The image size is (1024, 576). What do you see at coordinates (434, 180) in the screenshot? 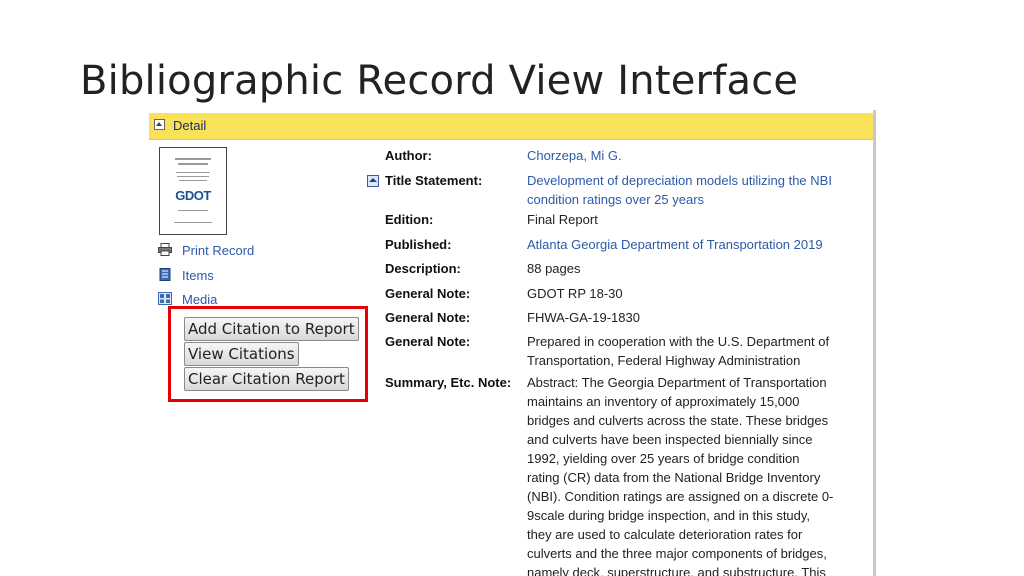
I see `title-label: Title Statement:` at bounding box center [434, 180].